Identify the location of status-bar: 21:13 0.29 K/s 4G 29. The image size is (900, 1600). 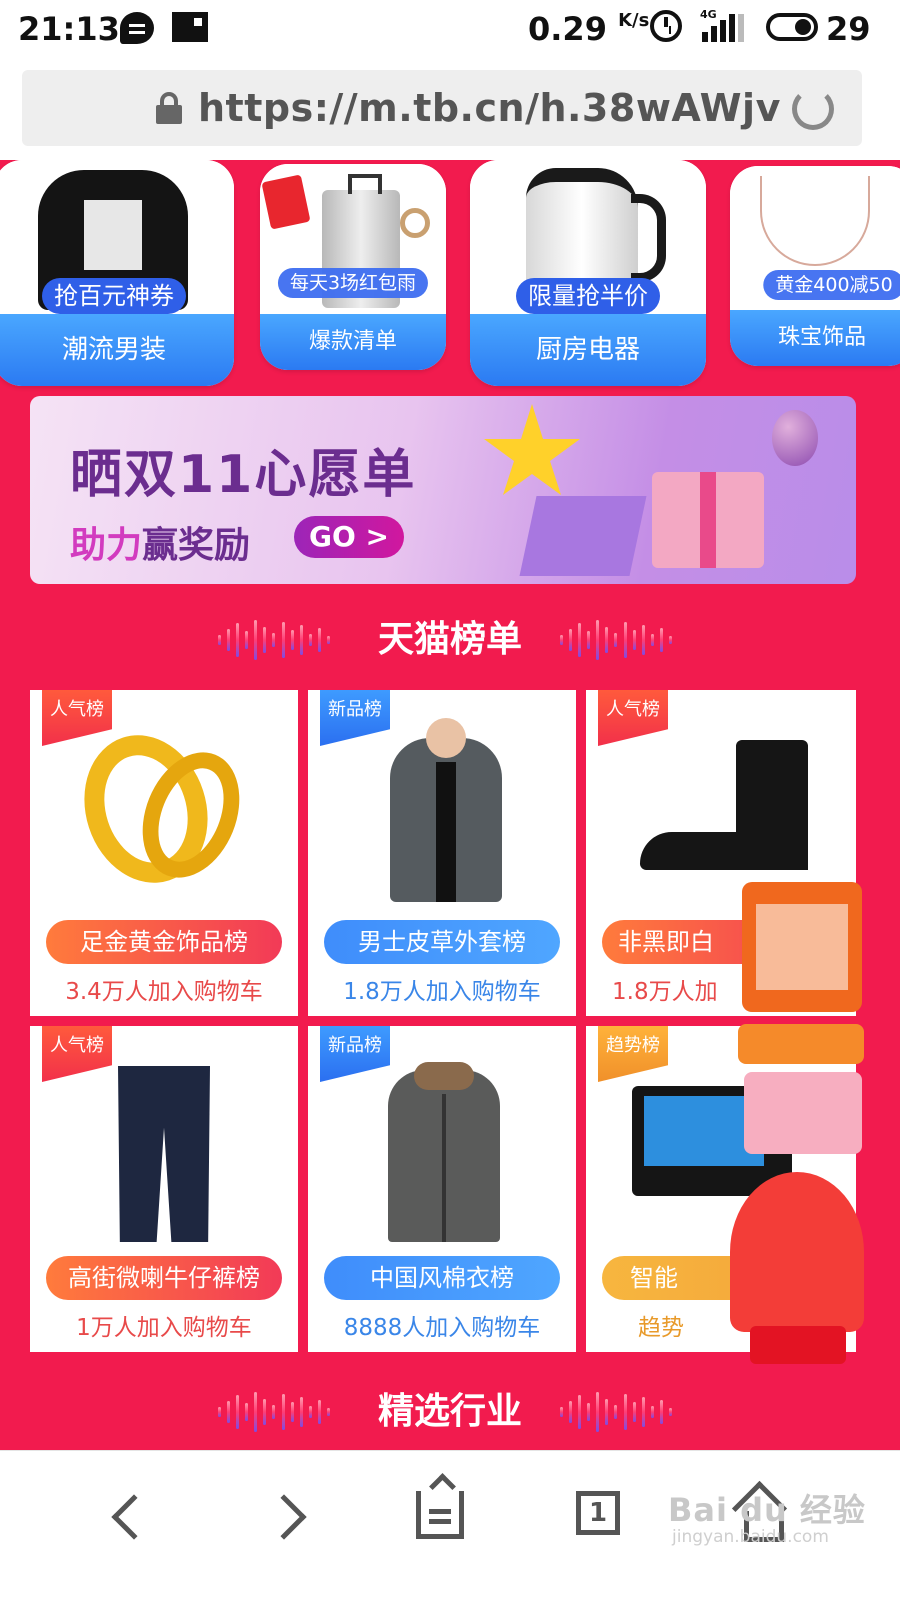
(450, 28).